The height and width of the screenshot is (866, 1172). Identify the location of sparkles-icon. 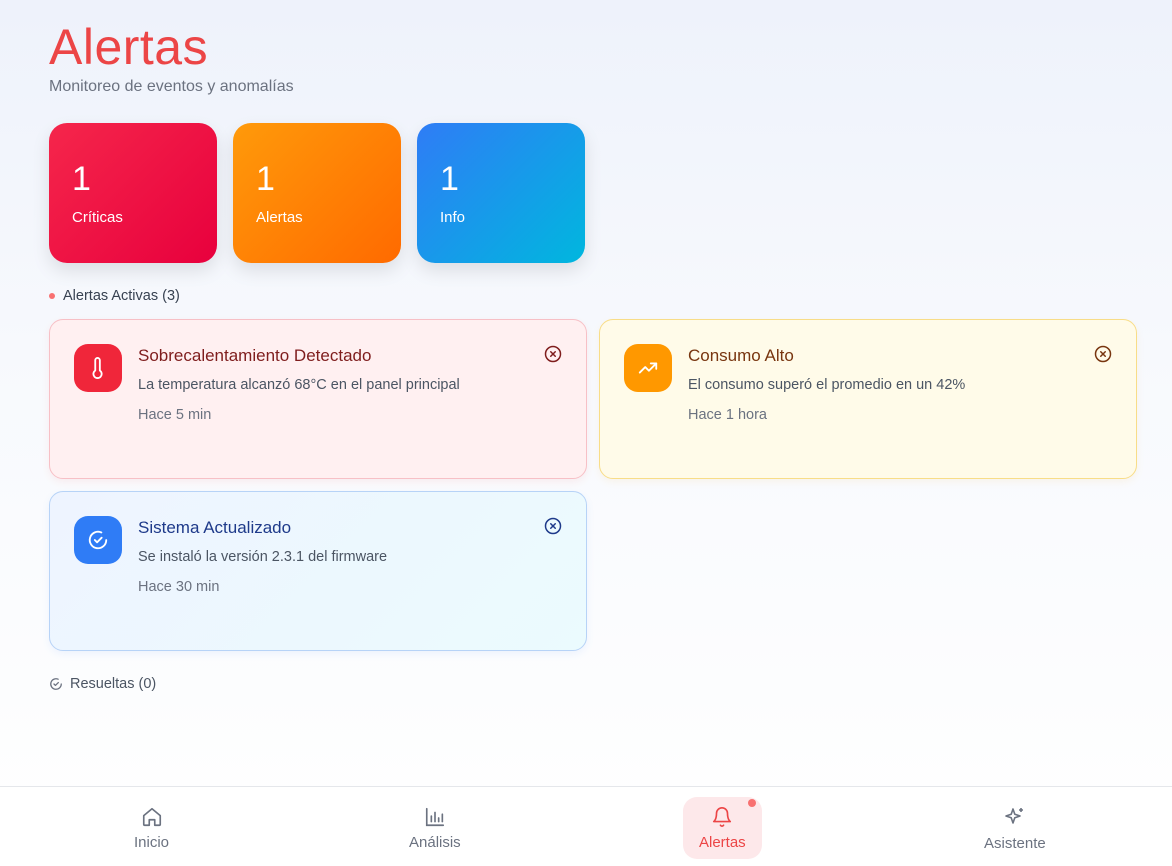
(1014, 815).